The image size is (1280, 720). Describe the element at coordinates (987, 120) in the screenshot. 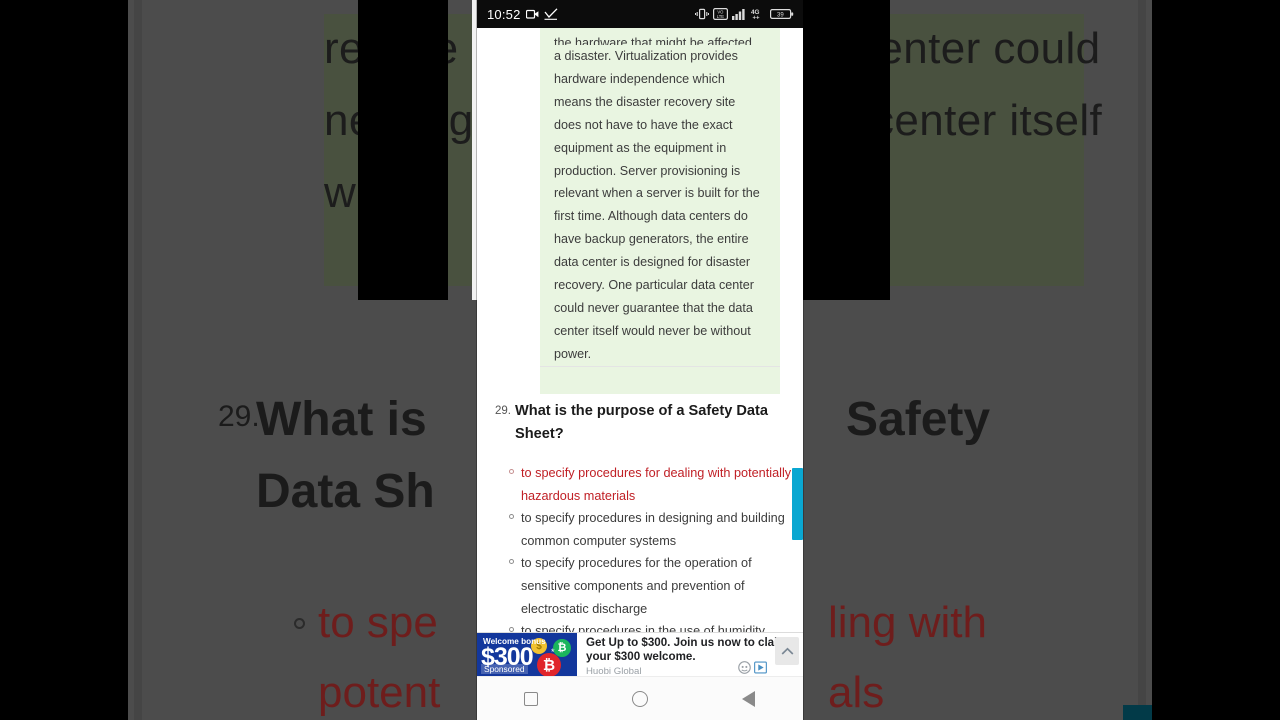

I see `backdrop-line: center itself` at that location.